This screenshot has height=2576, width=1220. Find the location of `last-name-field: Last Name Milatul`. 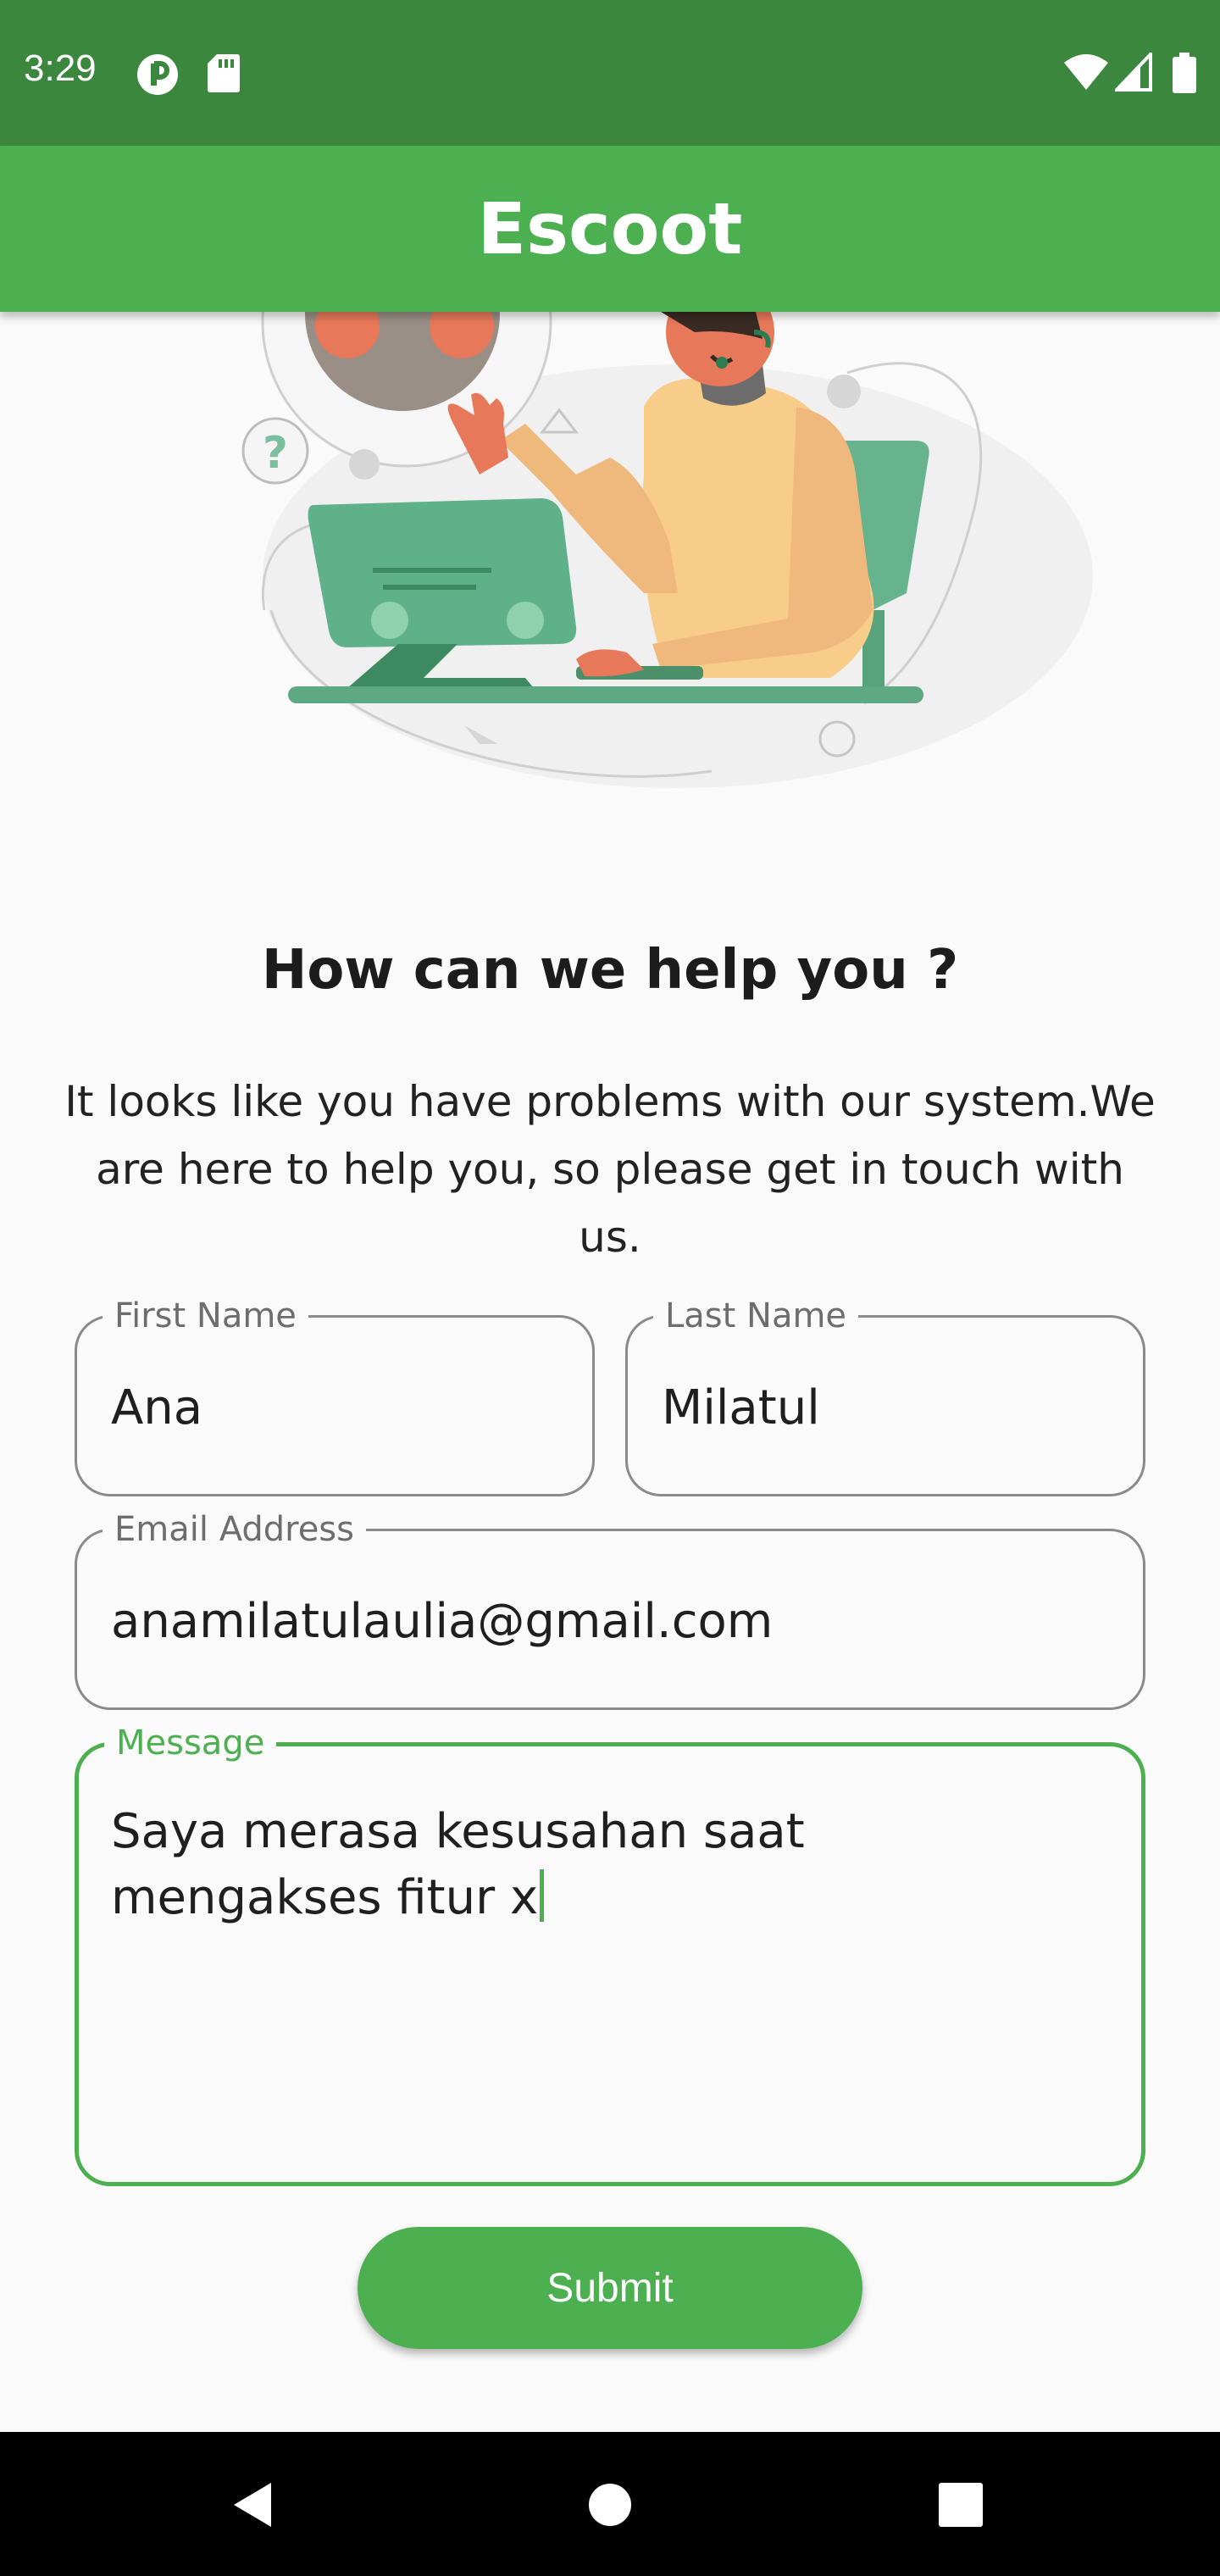

last-name-field: Last Name Milatul is located at coordinates (885, 1396).